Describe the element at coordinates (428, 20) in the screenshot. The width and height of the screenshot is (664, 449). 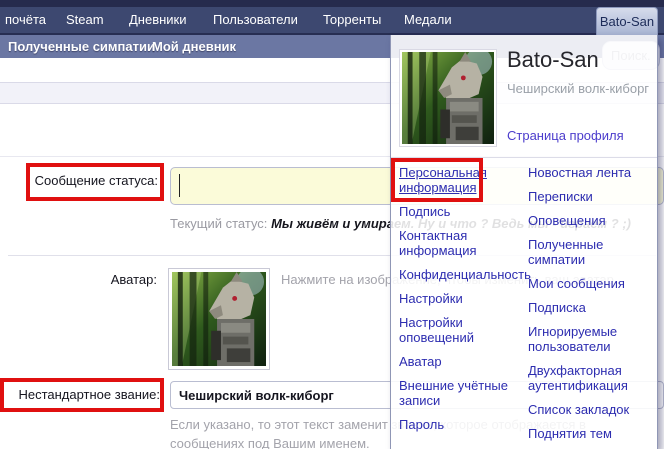
I see `nav-item-medali: Медали` at that location.